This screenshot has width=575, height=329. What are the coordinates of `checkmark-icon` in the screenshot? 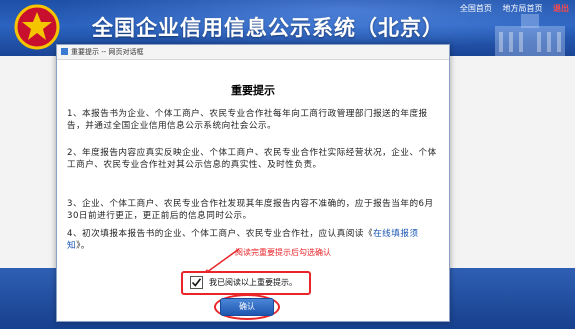 It's located at (196, 282).